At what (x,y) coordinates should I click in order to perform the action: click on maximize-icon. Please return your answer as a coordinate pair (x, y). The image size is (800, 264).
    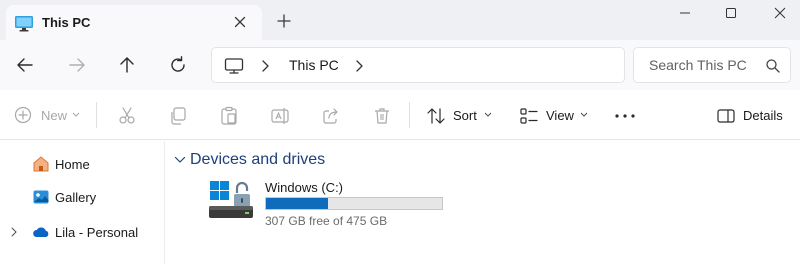
    Looking at the image, I should click on (731, 13).